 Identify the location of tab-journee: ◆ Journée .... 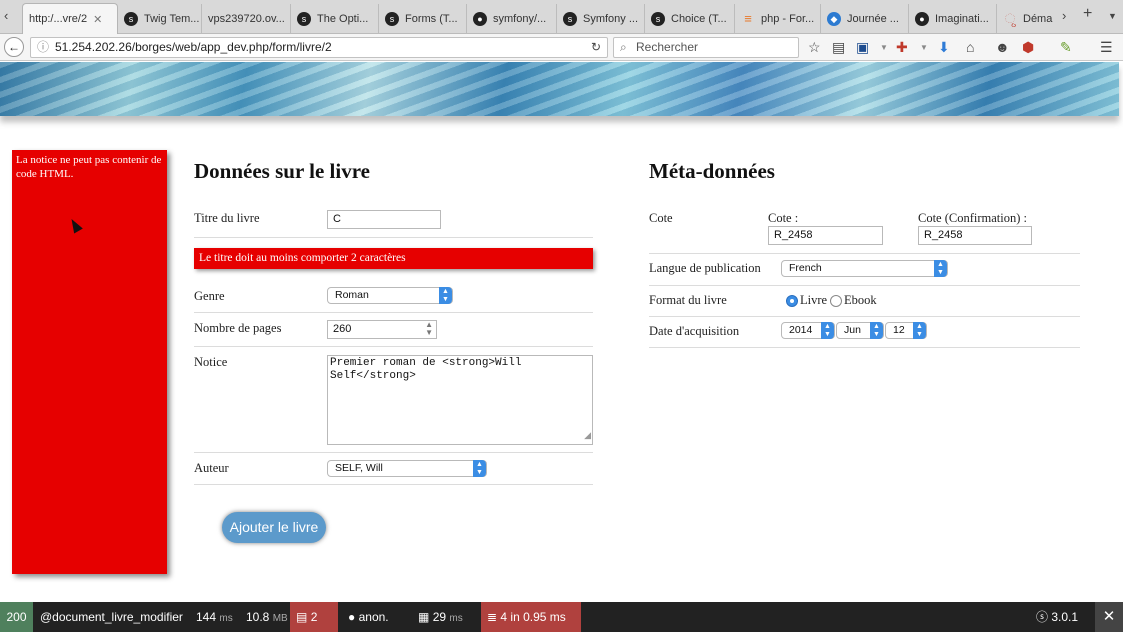
(865, 19).